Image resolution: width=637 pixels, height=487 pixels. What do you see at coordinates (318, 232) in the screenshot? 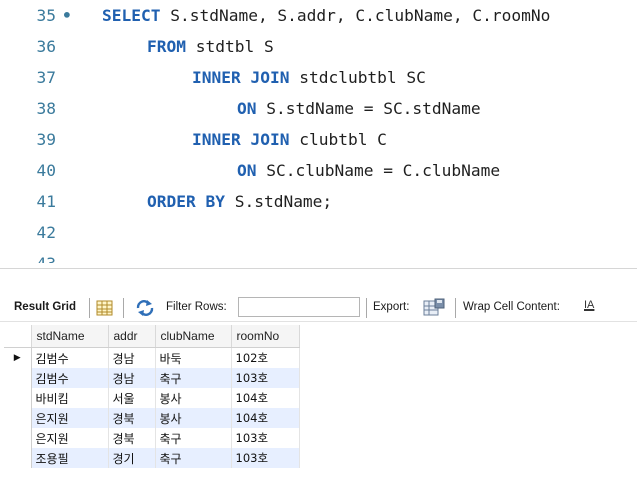
I see `code-line: 42` at bounding box center [318, 232].